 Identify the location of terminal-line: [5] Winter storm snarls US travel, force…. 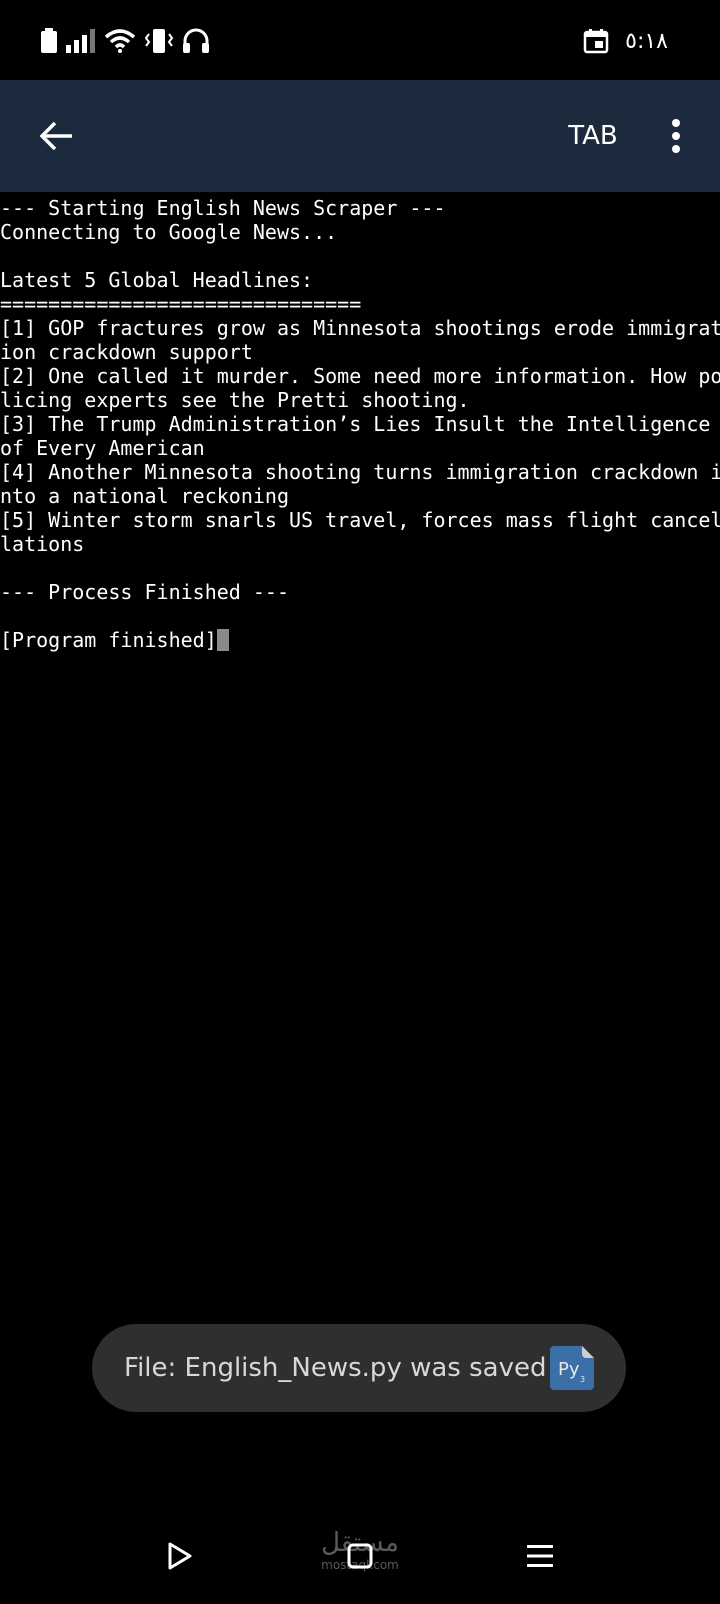
(360, 520).